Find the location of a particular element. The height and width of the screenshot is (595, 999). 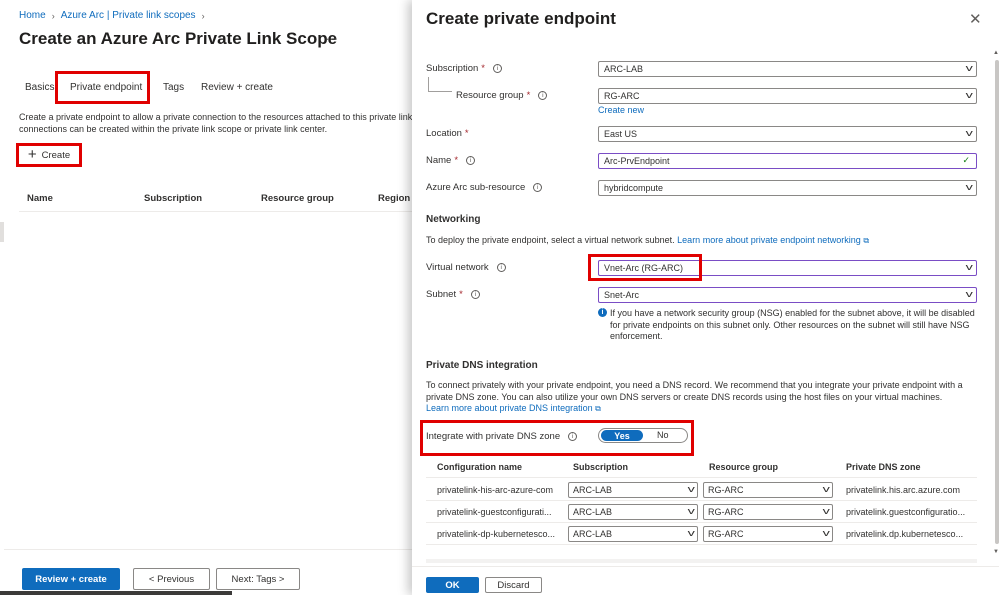

sub-resource-select: hybridcompute v is located at coordinates (787, 188).